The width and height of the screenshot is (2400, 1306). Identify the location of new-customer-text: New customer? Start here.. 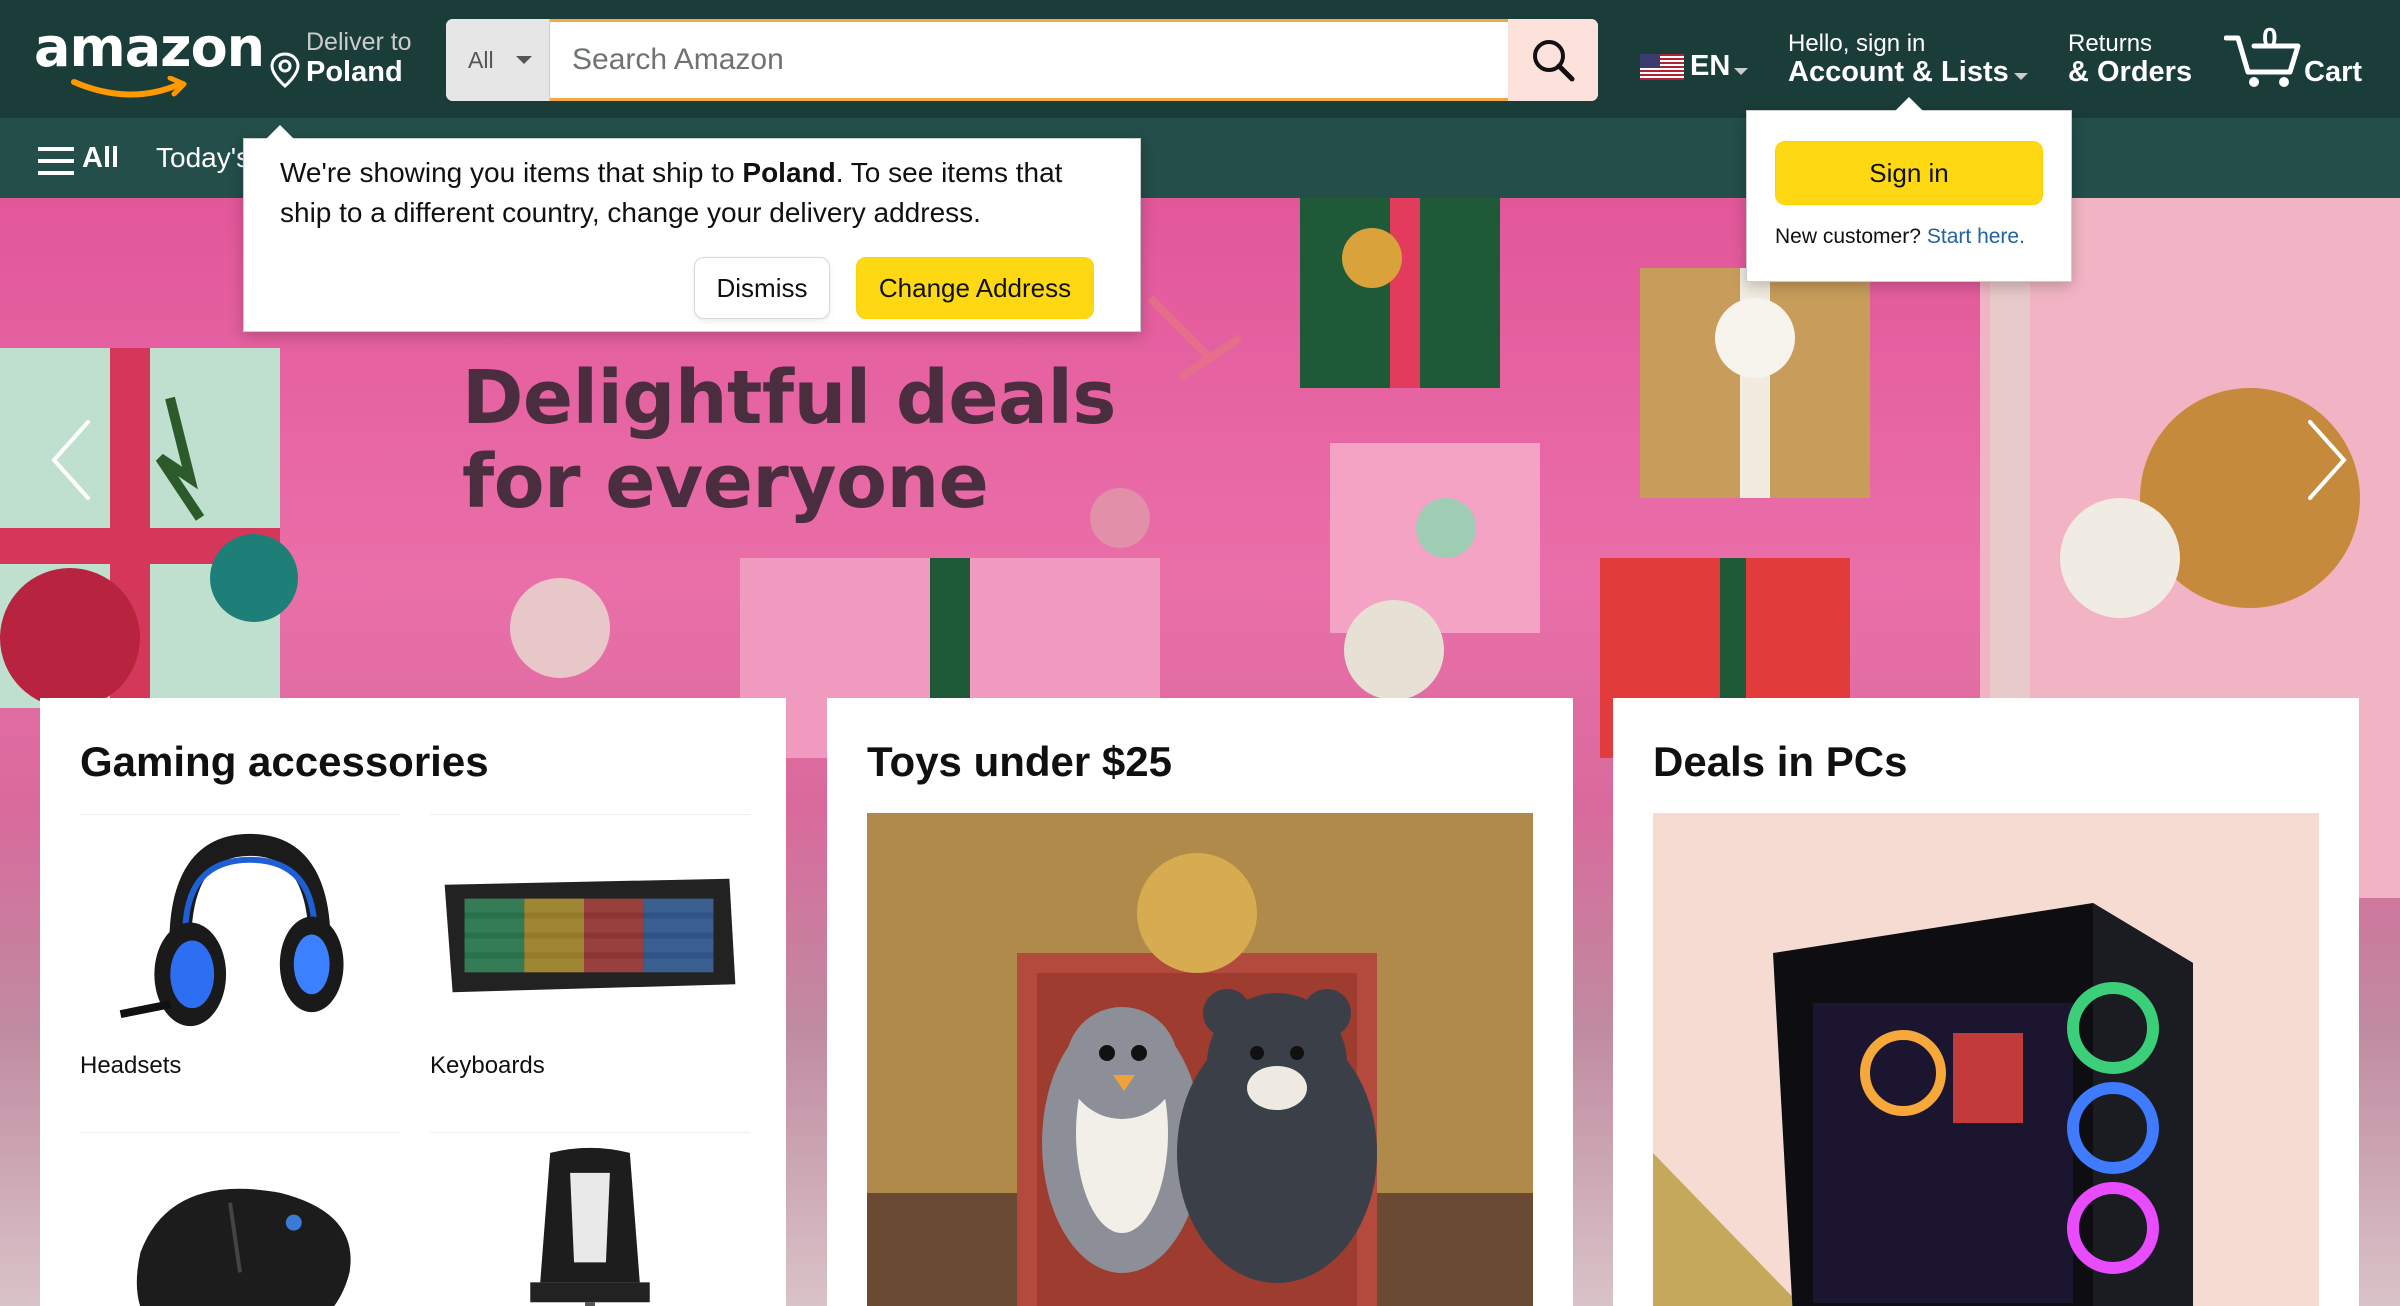
(1900, 237).